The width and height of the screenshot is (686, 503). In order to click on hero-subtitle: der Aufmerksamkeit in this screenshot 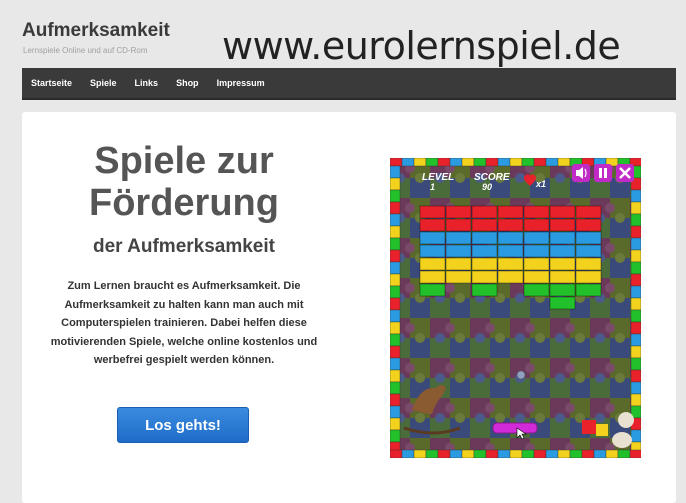, I will do `click(184, 246)`.